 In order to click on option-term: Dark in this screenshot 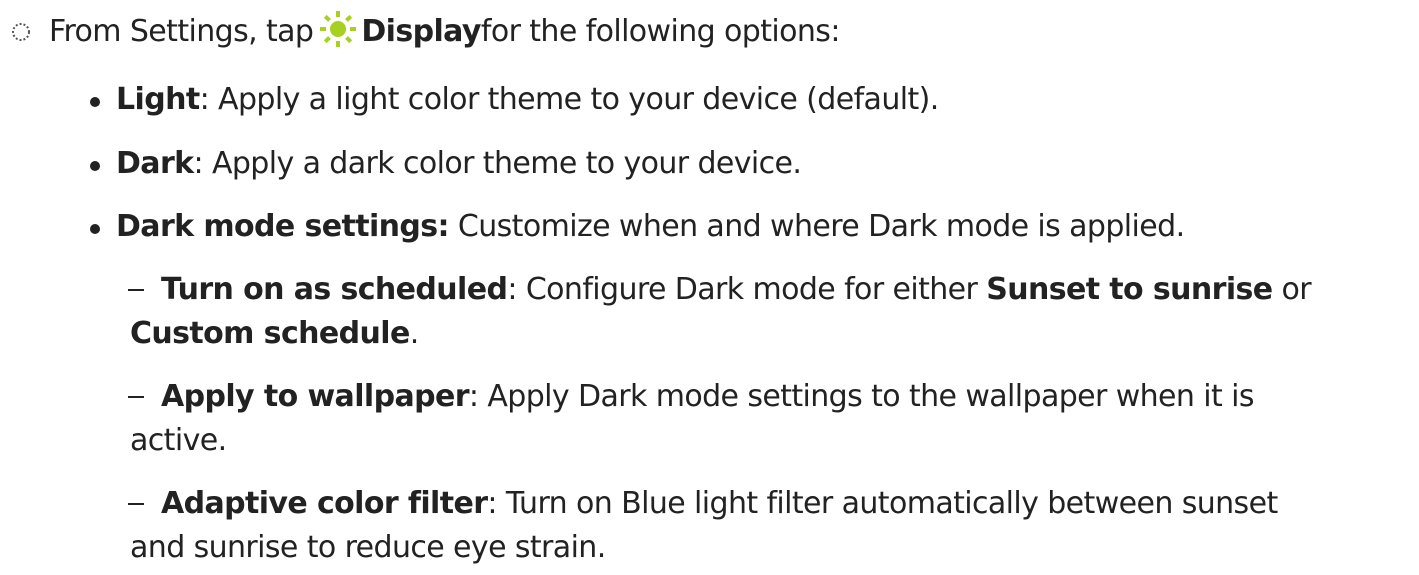, I will do `click(155, 163)`.